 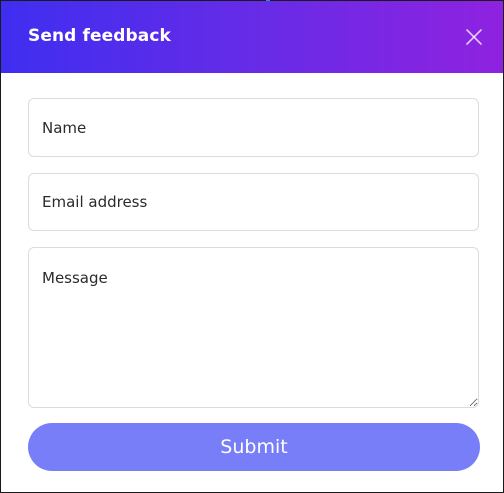 I want to click on close-button, so click(x=474, y=37).